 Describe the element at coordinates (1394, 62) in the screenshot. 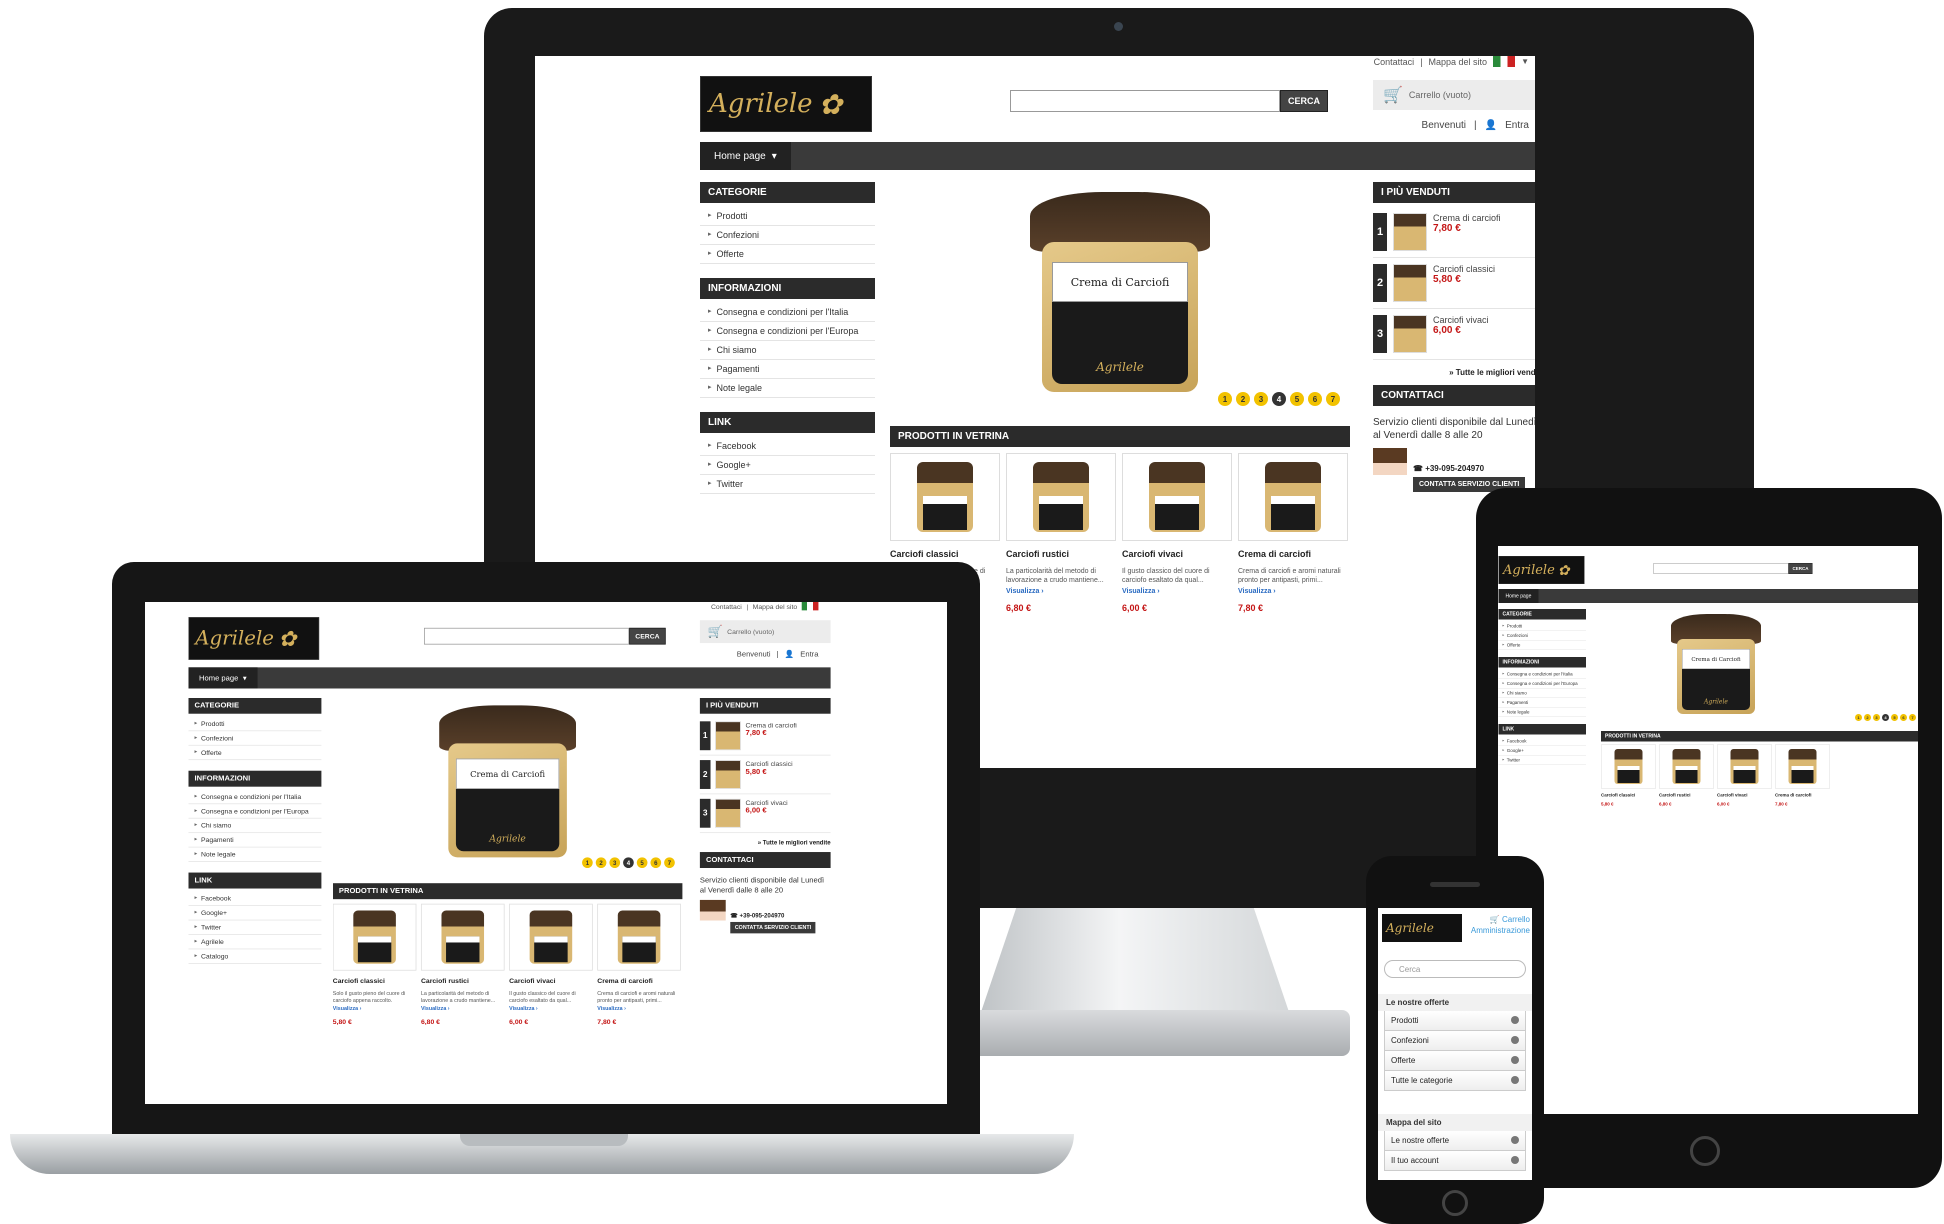

I see `contact-link: Contattaci` at that location.